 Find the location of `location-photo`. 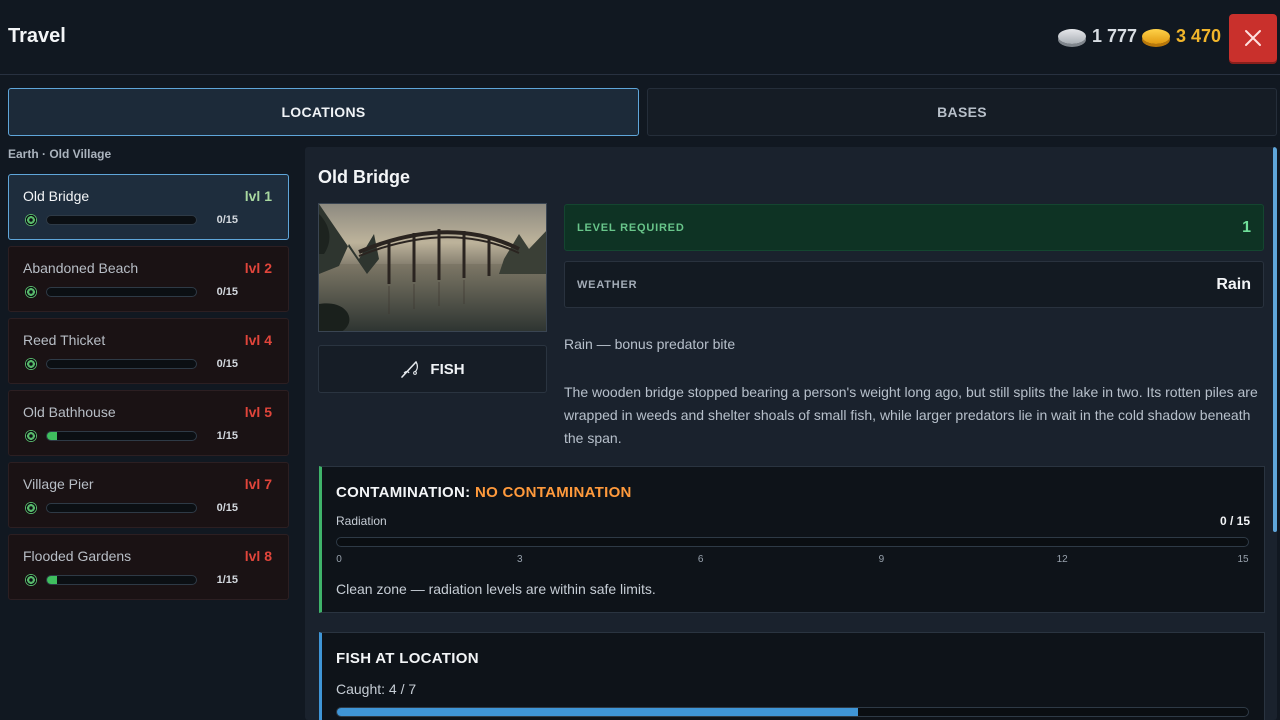

location-photo is located at coordinates (432, 267).